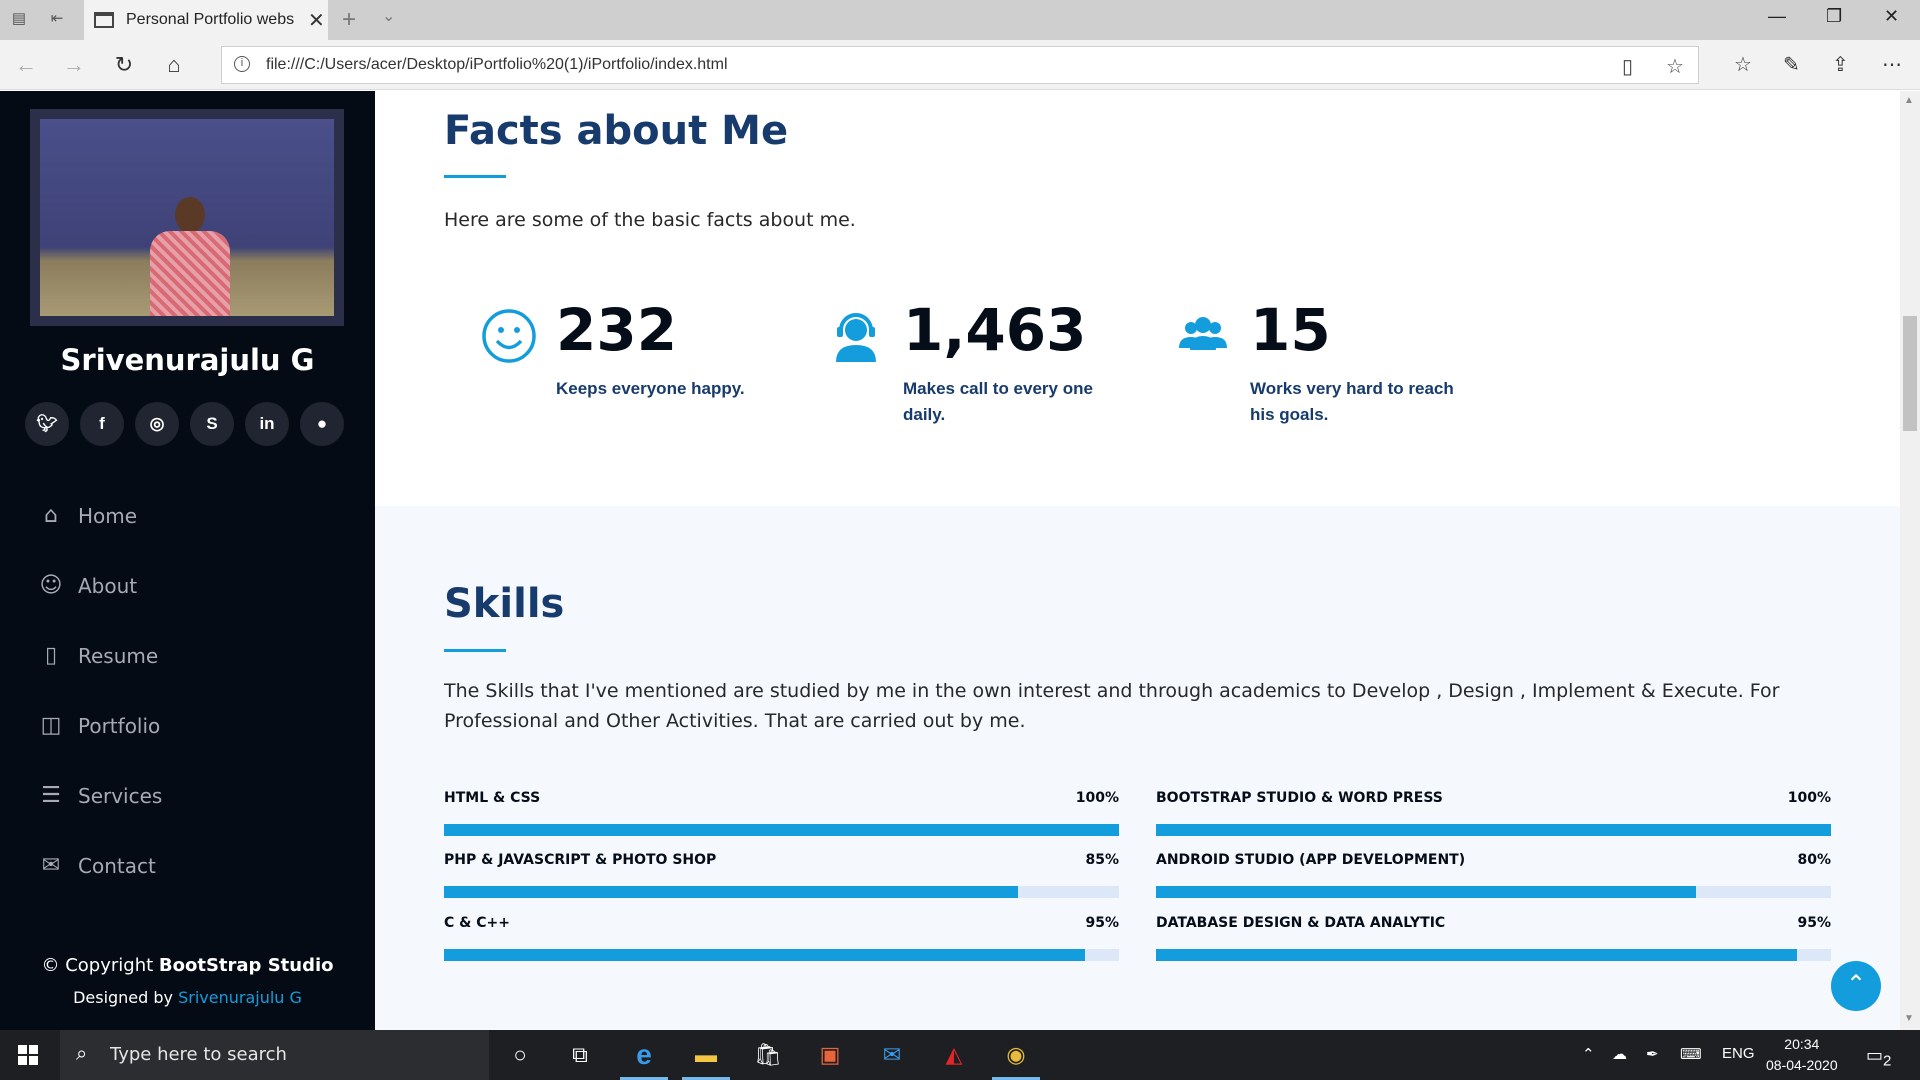 Image resolution: width=1920 pixels, height=1080 pixels. I want to click on file-icon: ▯, so click(51, 655).